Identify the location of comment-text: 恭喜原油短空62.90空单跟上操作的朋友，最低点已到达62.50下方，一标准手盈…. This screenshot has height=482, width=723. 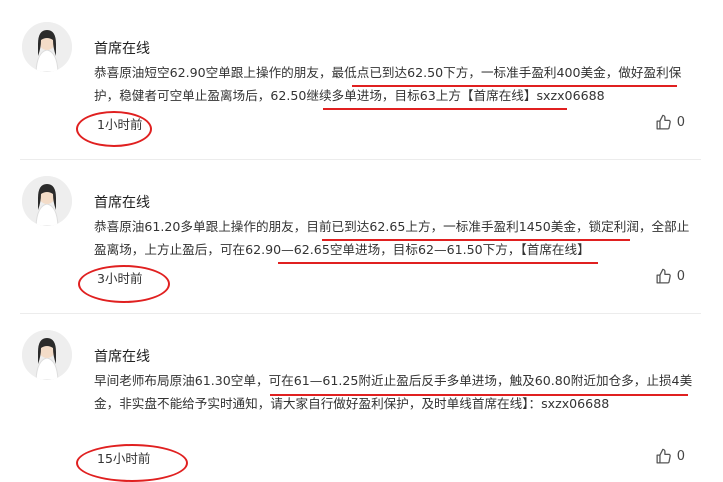
(388, 84).